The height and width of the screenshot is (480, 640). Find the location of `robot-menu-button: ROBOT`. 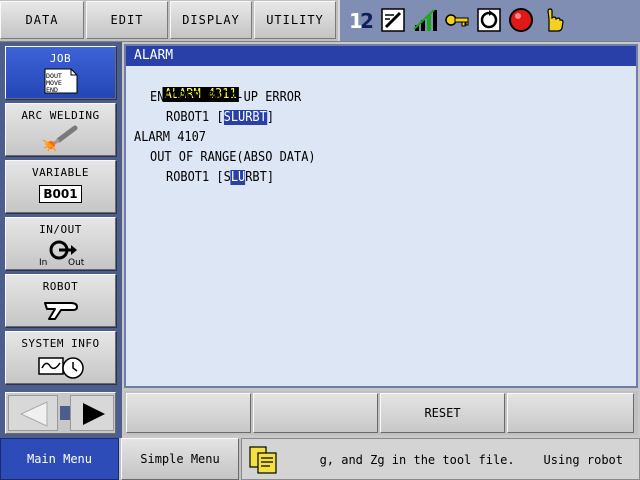

robot-menu-button: ROBOT is located at coordinates (60, 300).